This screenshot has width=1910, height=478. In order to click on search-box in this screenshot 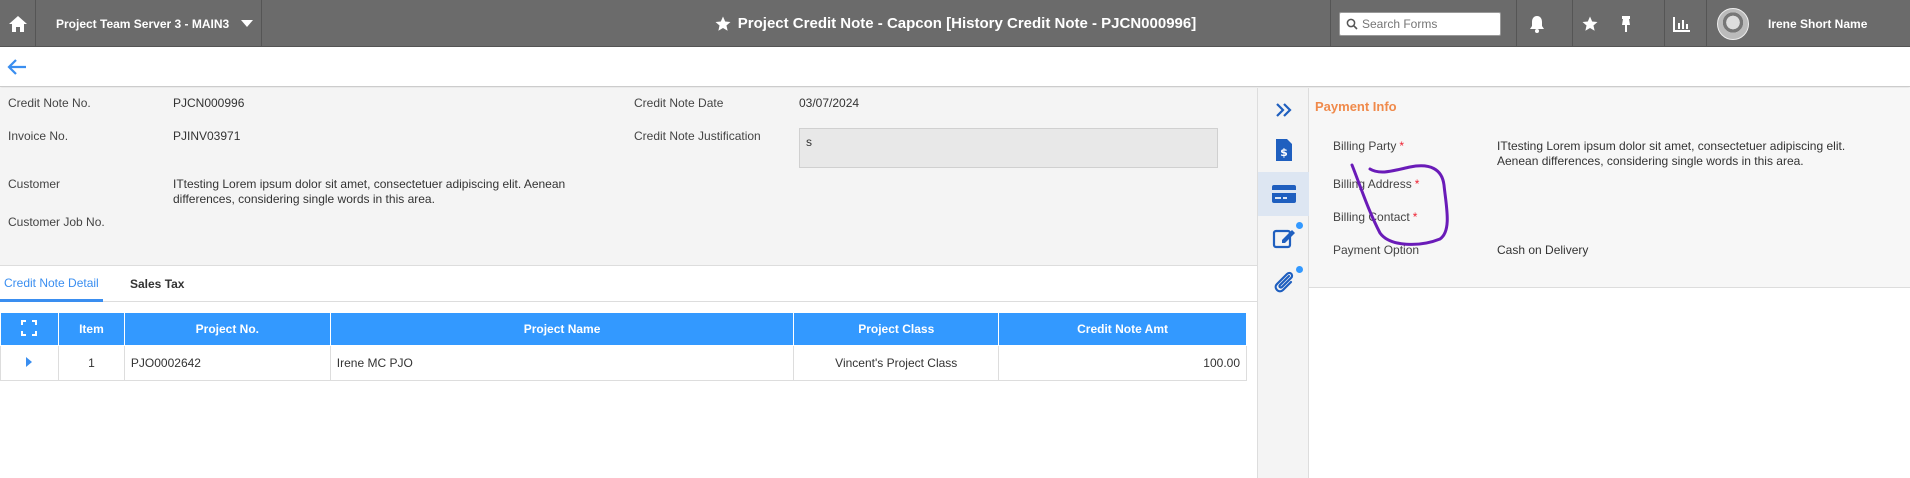, I will do `click(1420, 24)`.